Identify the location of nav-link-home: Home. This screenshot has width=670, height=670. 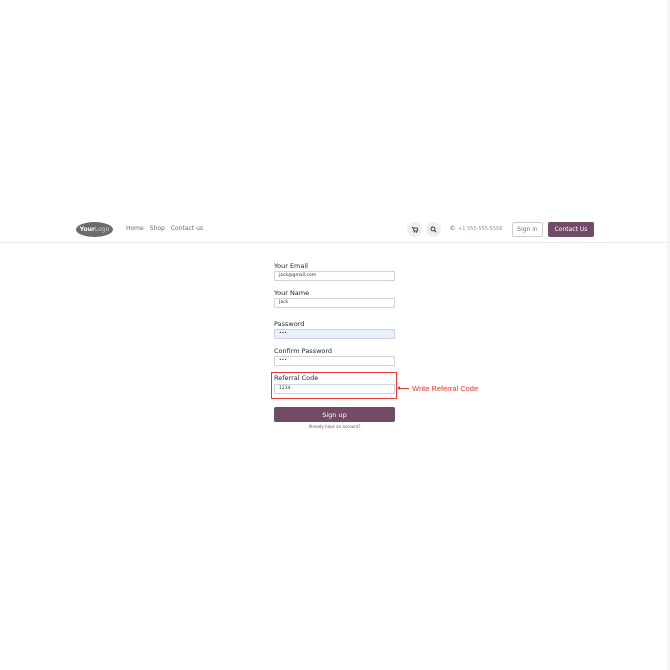
(135, 228).